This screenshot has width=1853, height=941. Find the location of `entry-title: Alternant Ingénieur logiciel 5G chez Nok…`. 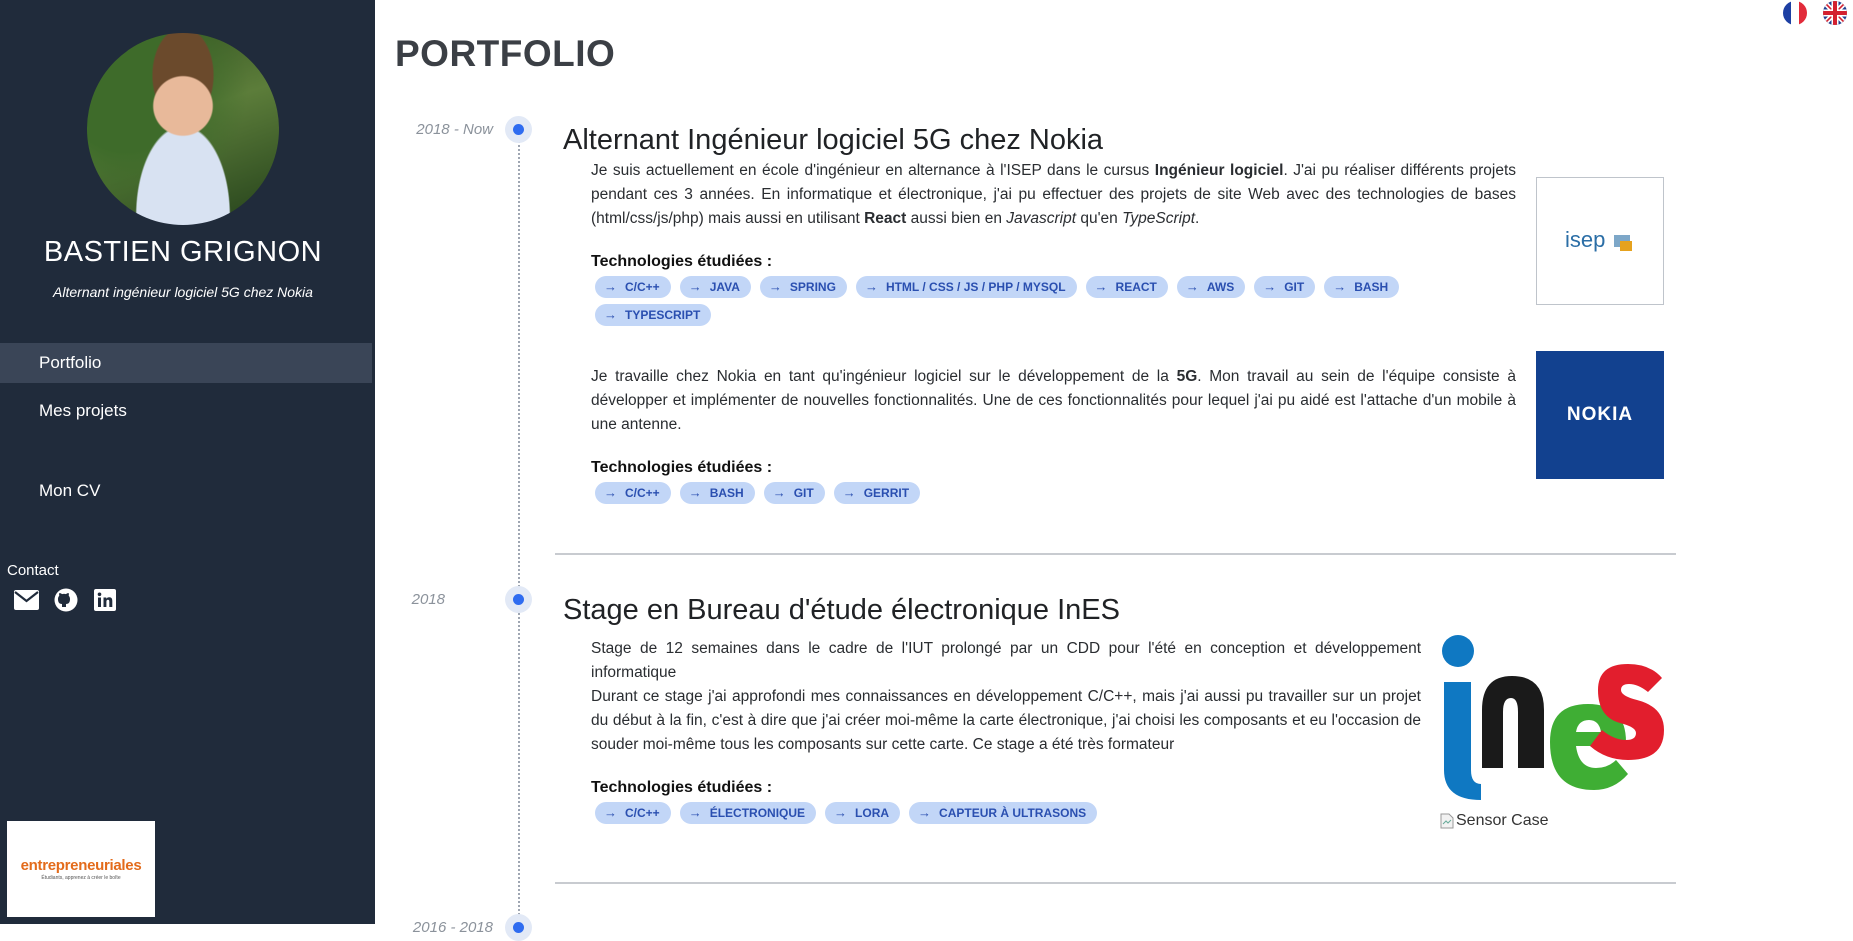

entry-title: Alternant Ingénieur logiciel 5G chez Nok… is located at coordinates (833, 140).